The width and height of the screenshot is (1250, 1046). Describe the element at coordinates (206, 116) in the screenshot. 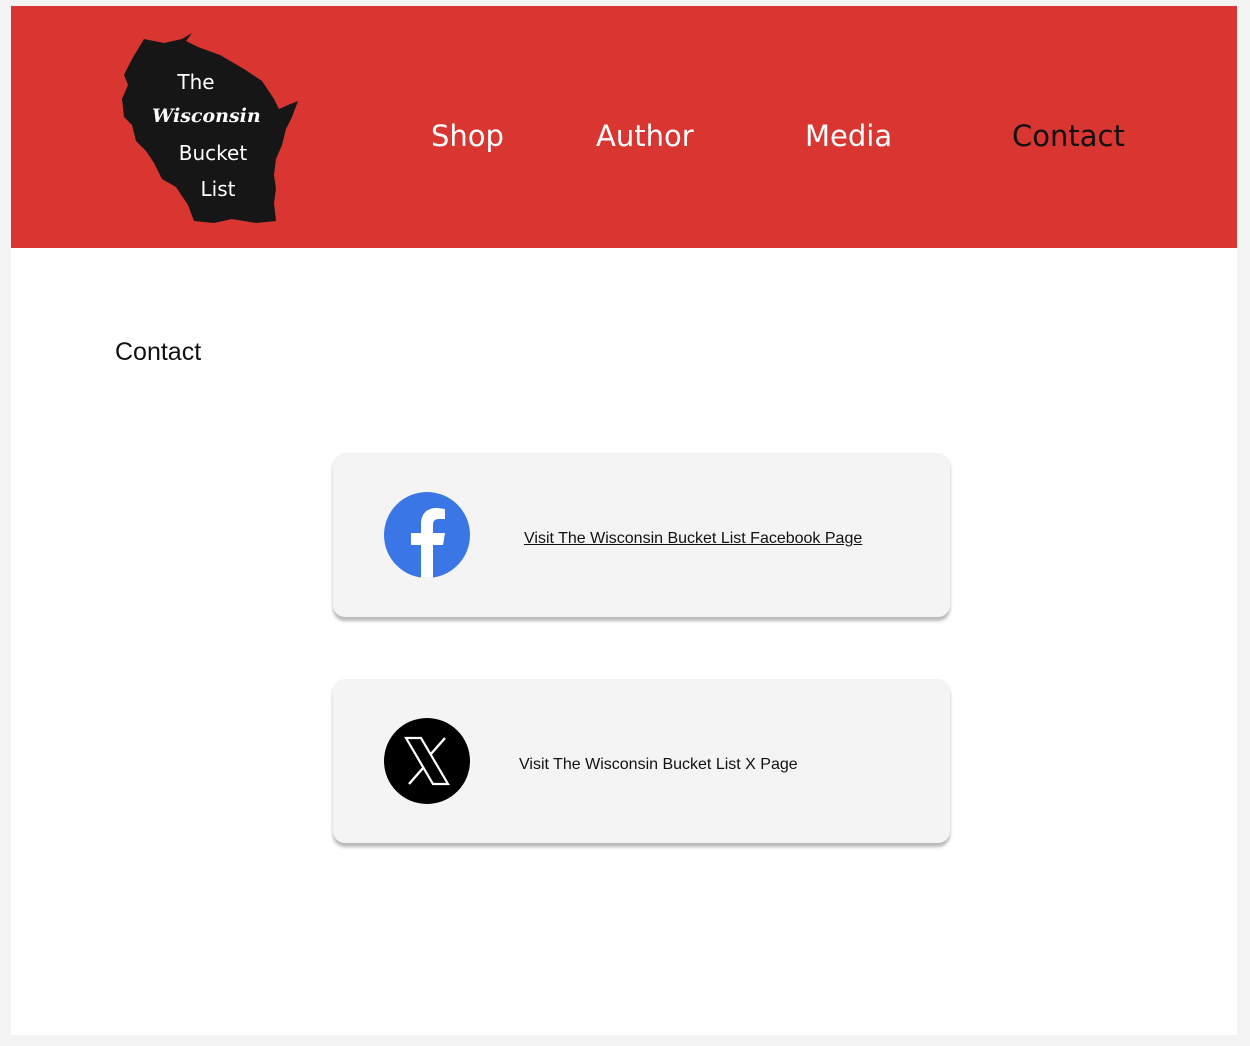

I see `logo-text-wisconsin: Wisconsin` at that location.